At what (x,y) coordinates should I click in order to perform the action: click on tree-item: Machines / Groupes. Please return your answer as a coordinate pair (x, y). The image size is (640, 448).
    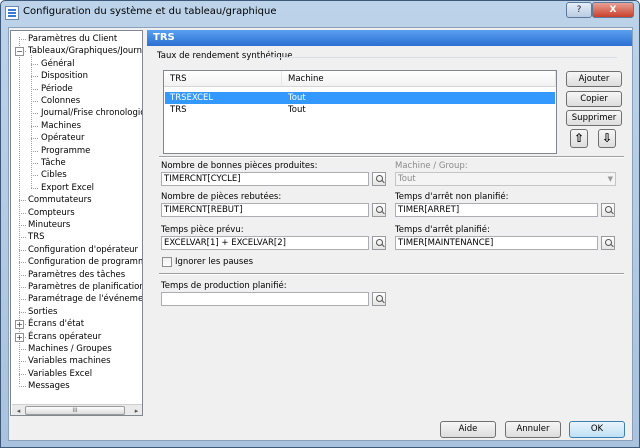
    Looking at the image, I should click on (70, 349).